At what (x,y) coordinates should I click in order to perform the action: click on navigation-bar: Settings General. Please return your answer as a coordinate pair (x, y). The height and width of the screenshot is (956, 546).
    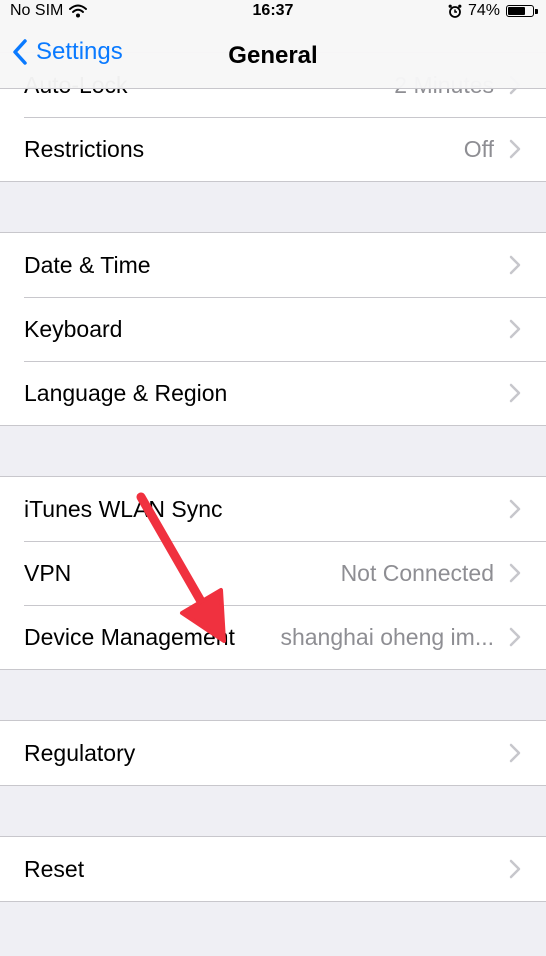
    Looking at the image, I should click on (273, 55).